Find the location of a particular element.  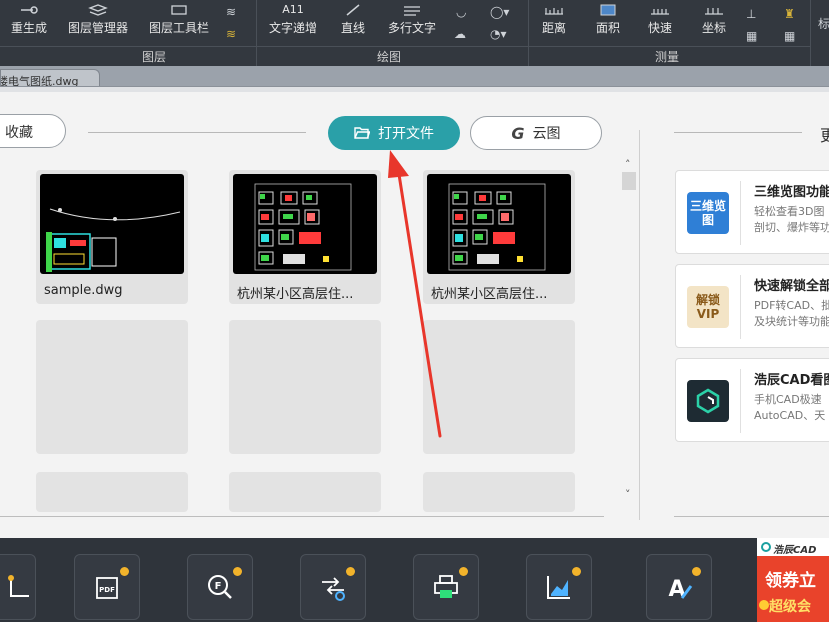

find-tool: F is located at coordinates (220, 587).